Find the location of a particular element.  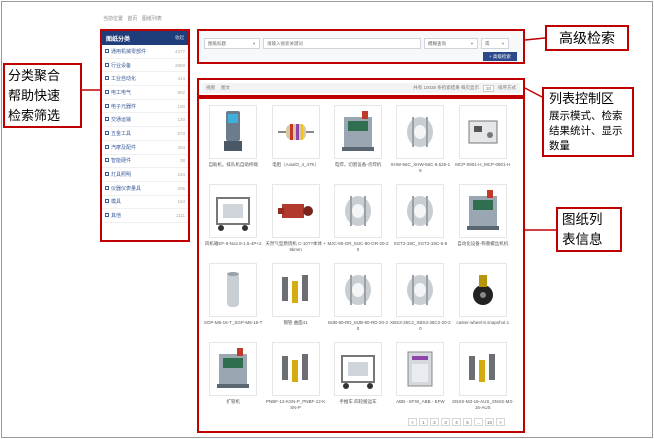

drawing-caption: ABB - EFW_ABB - EFW is located at coordinates (420, 402).